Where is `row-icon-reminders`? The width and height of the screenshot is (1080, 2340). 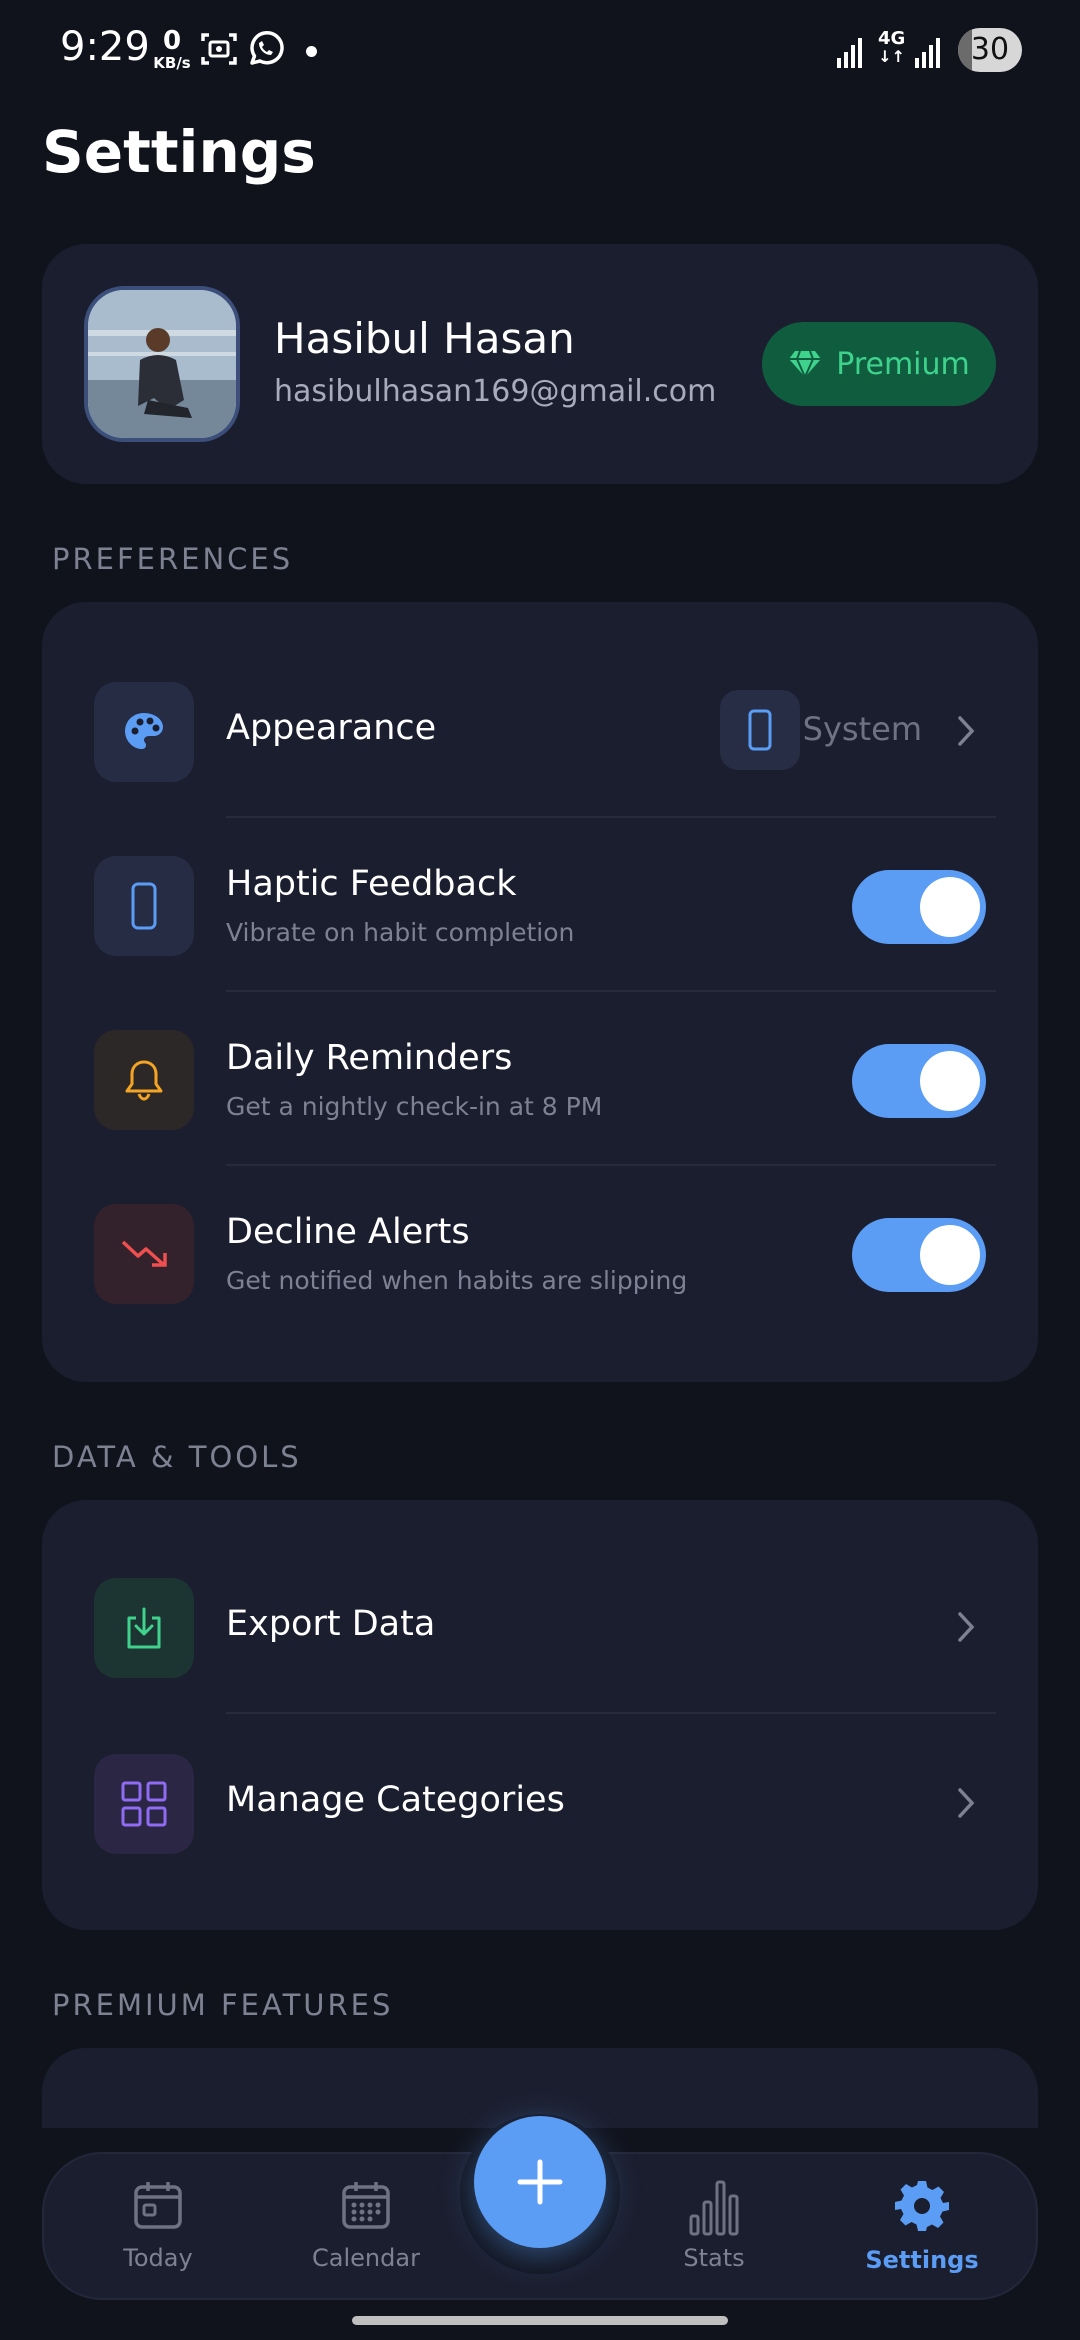
row-icon-reminders is located at coordinates (144, 1080).